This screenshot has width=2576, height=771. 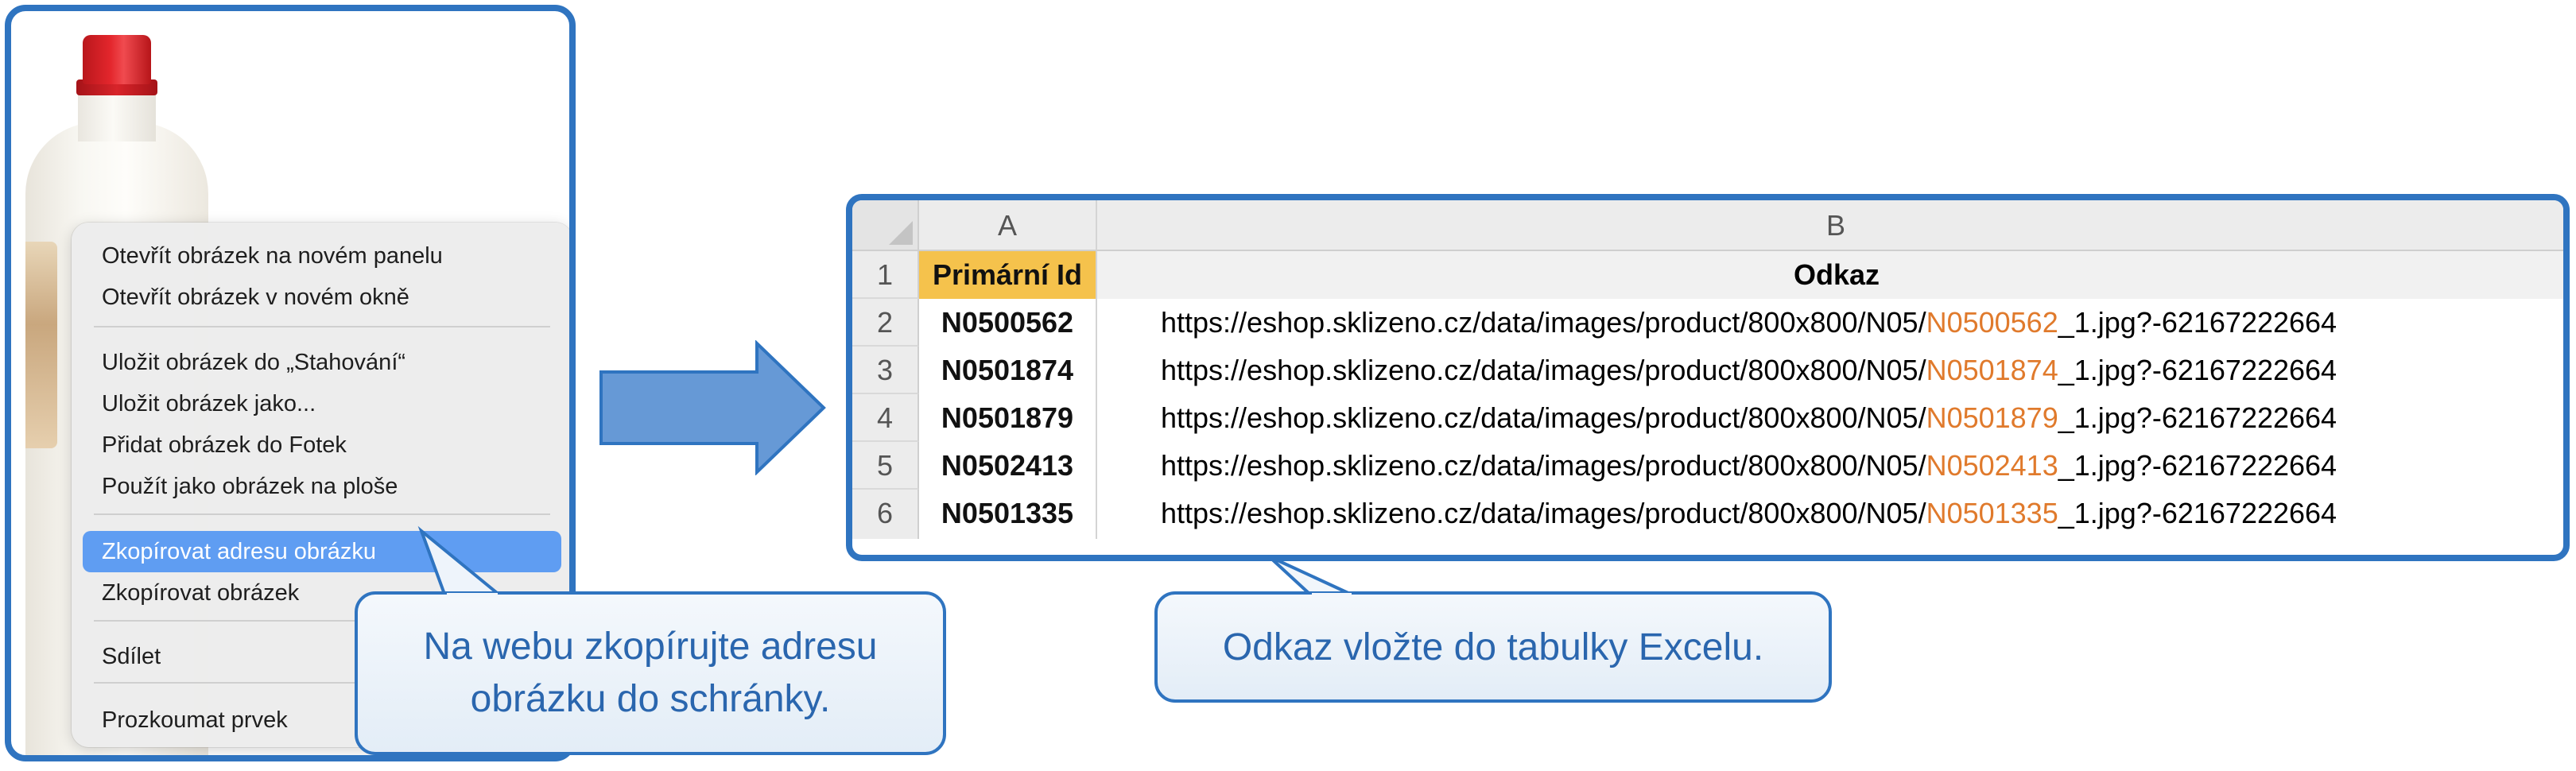 I want to click on cell-a-id: N0501879, so click(x=1008, y=418).